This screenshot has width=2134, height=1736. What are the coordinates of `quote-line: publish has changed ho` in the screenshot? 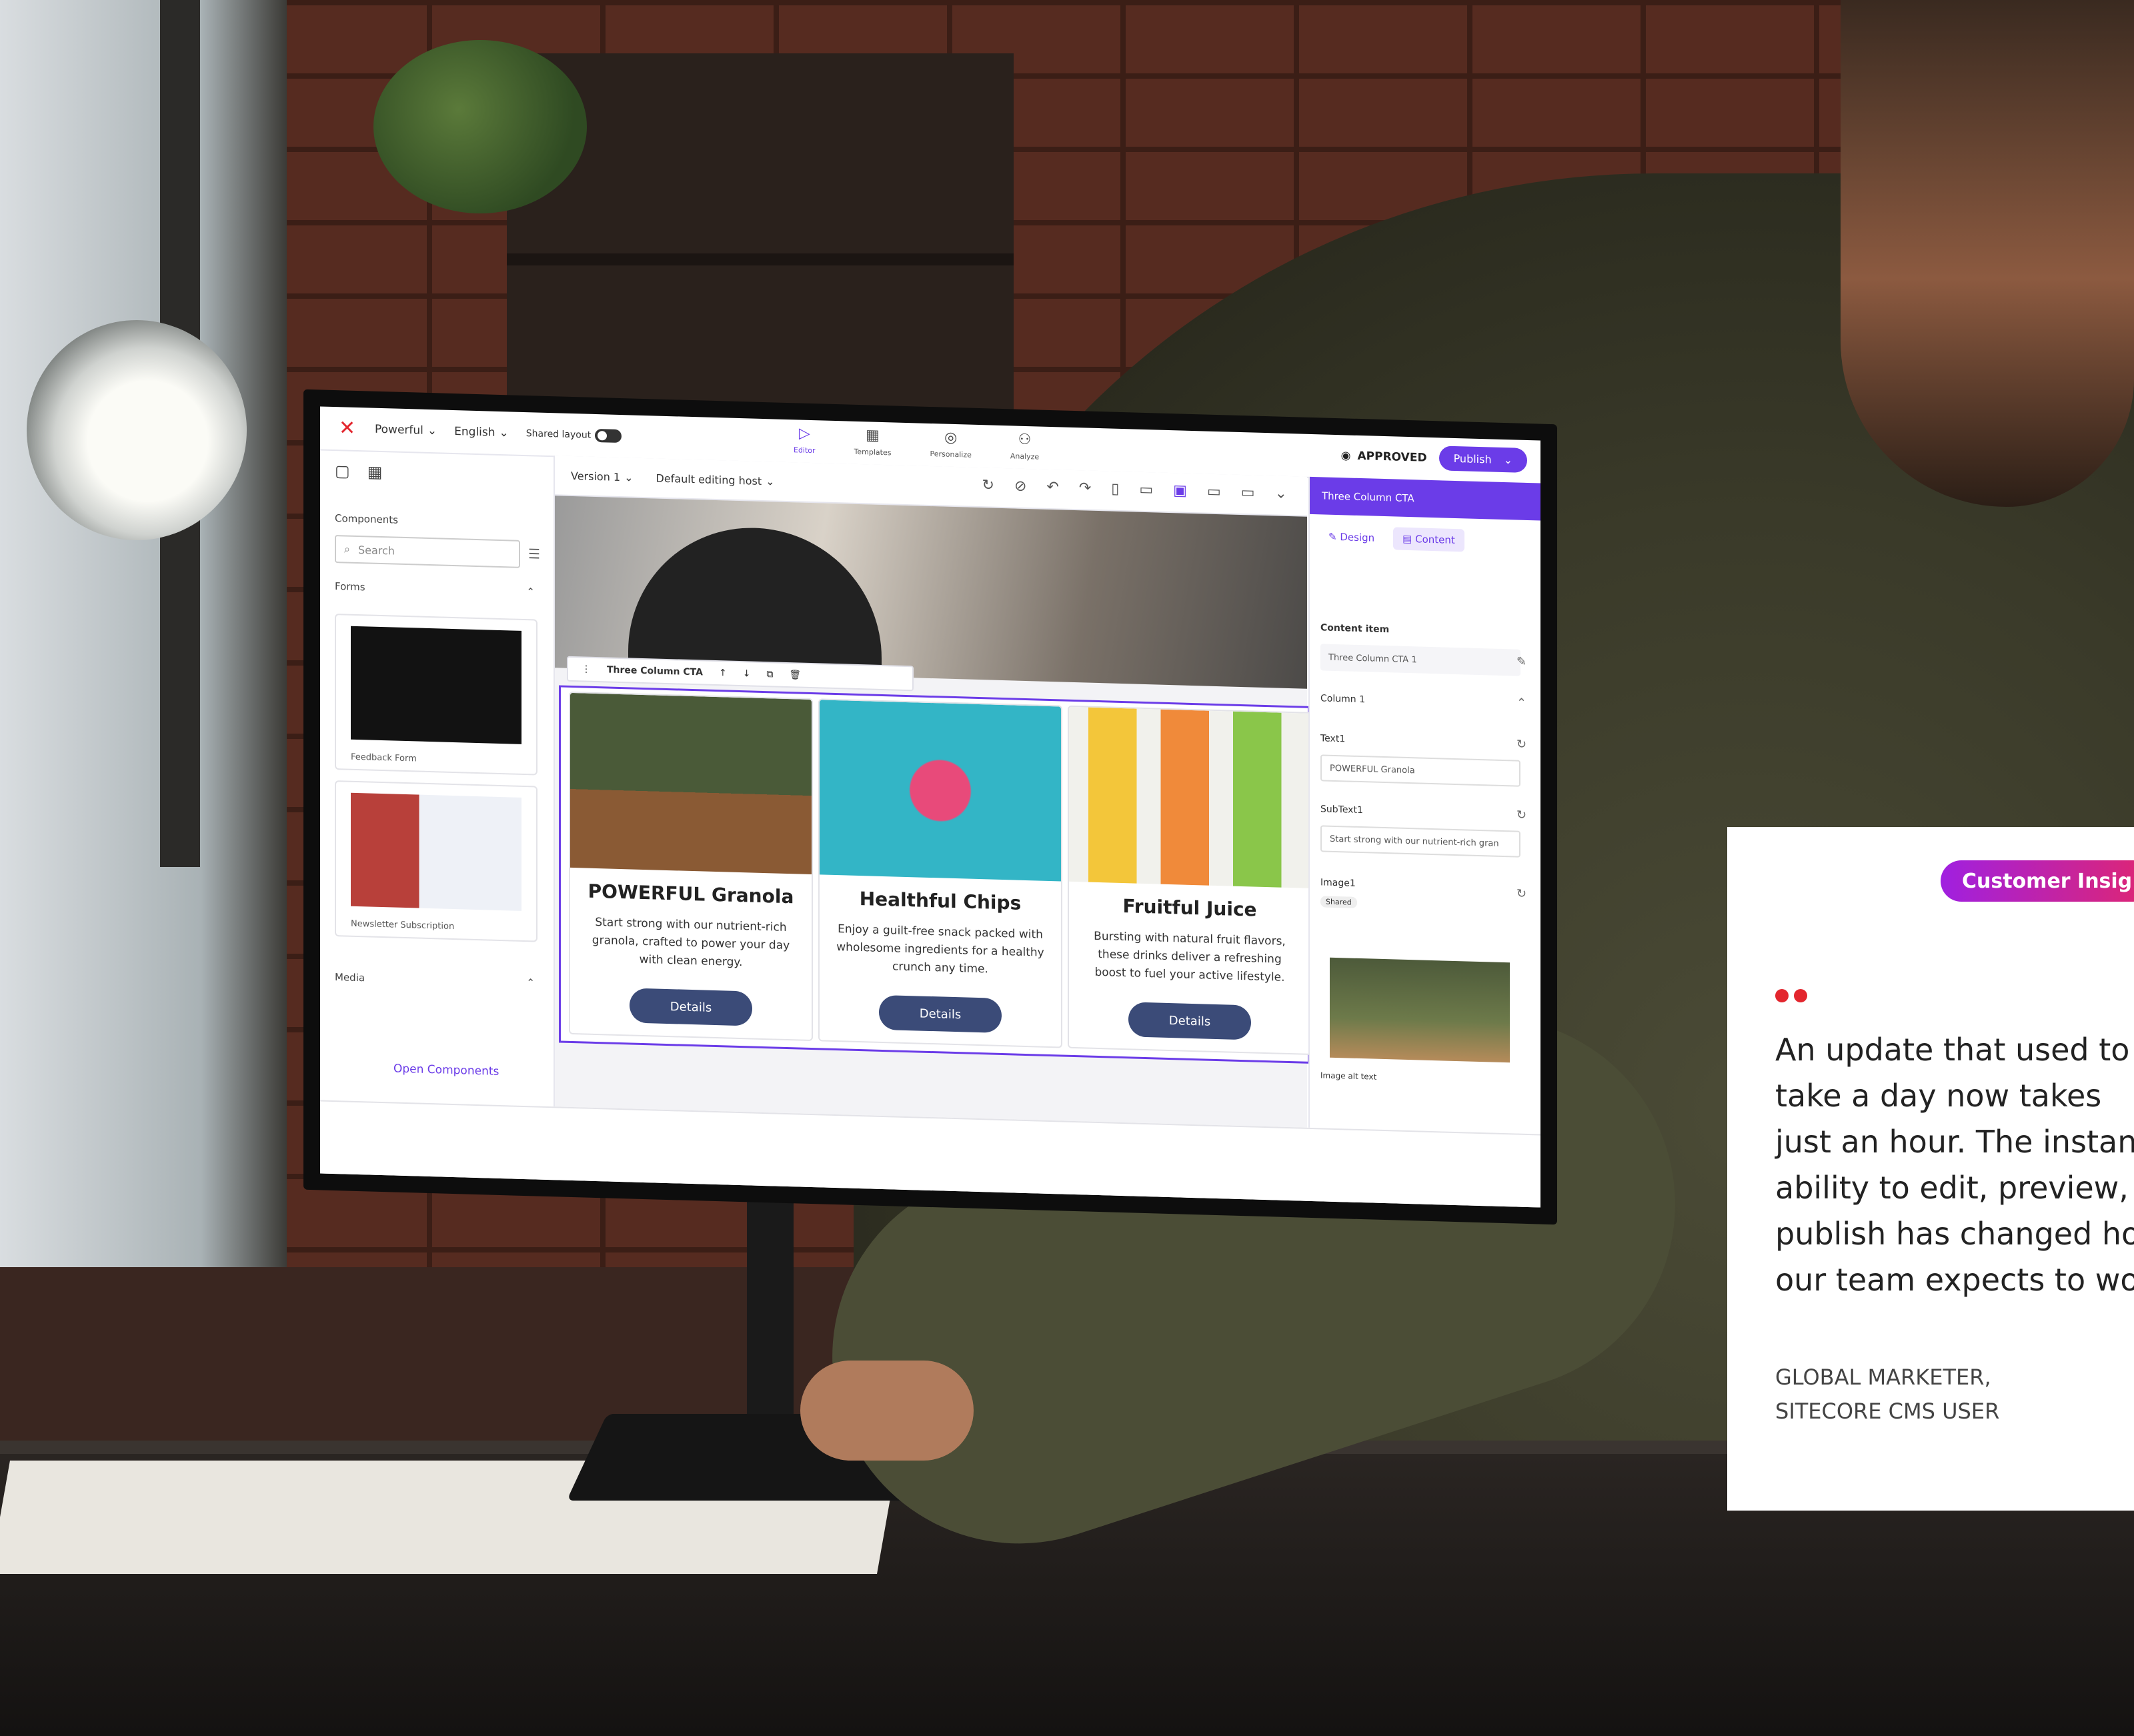 It's located at (1954, 1234).